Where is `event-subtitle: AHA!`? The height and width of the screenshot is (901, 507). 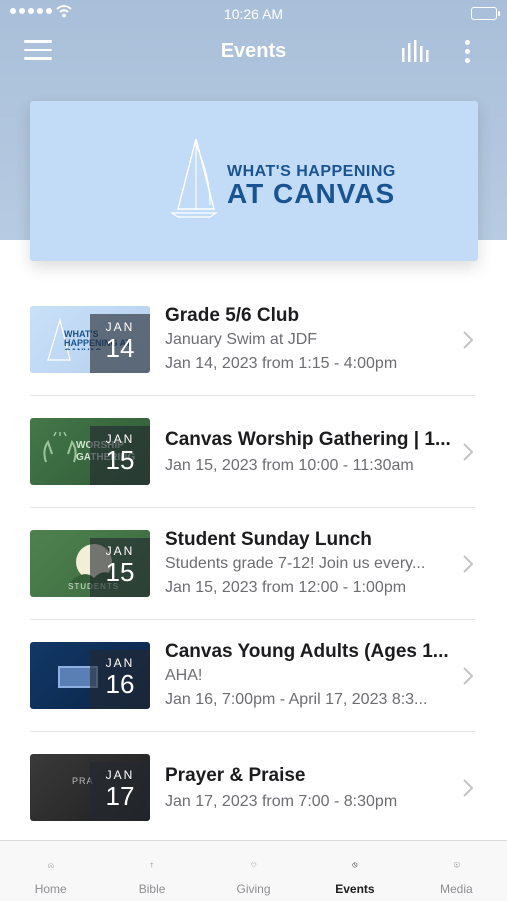
event-subtitle: AHA! is located at coordinates (184, 675).